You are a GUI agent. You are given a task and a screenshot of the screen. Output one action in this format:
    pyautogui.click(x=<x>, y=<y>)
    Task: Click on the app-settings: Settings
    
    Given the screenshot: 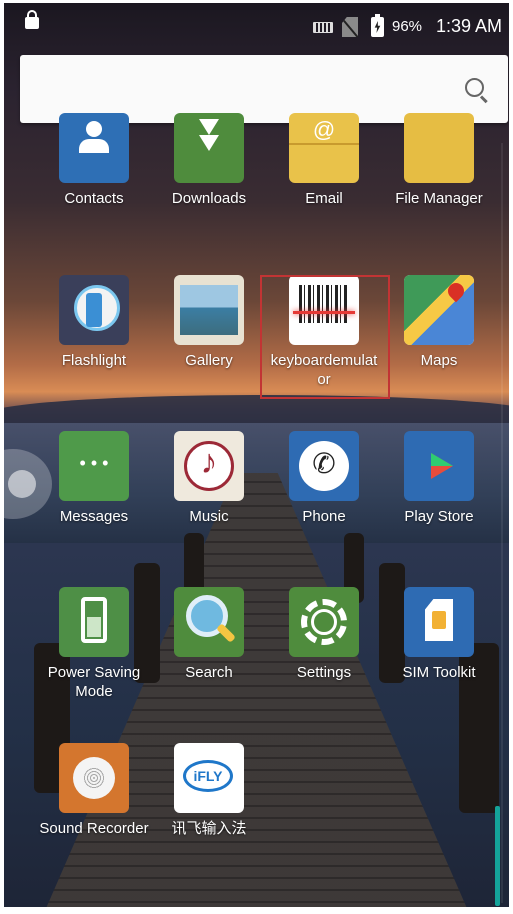 What is the action you would take?
    pyautogui.click(x=324, y=634)
    